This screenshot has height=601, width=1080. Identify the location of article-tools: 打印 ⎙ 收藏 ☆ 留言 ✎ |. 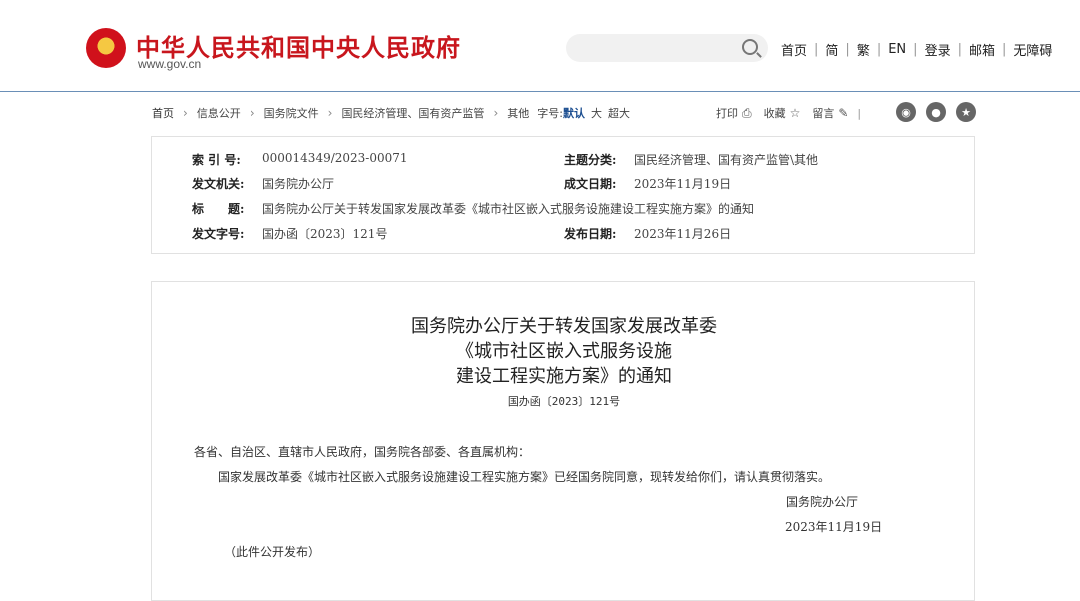
(794, 113).